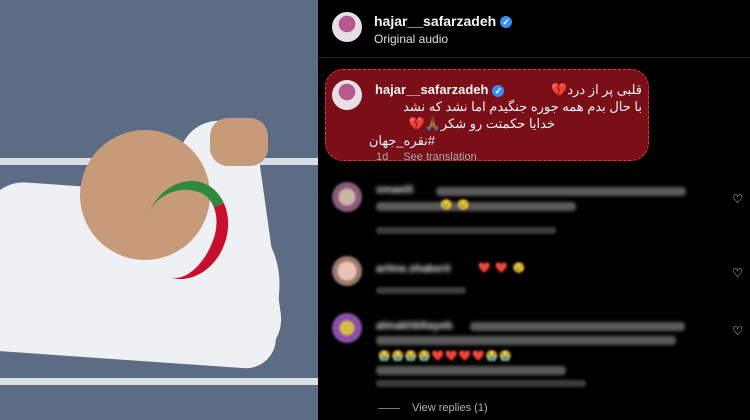  Describe the element at coordinates (414, 326) in the screenshot. I see `comment-username: almakhbltayeb` at that location.